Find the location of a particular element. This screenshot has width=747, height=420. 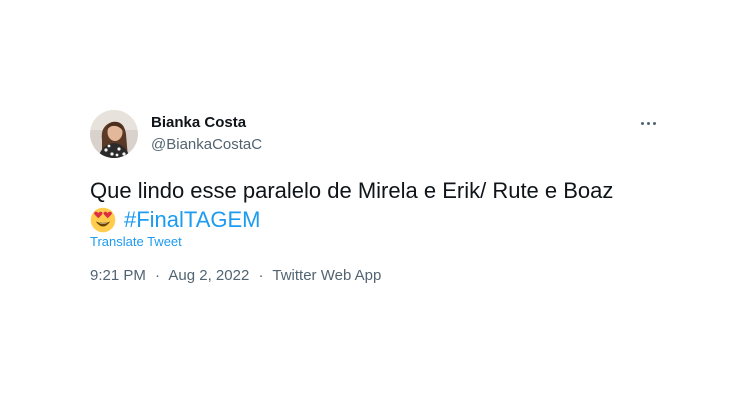

tweet-time: 9:21 PM is located at coordinates (118, 275).